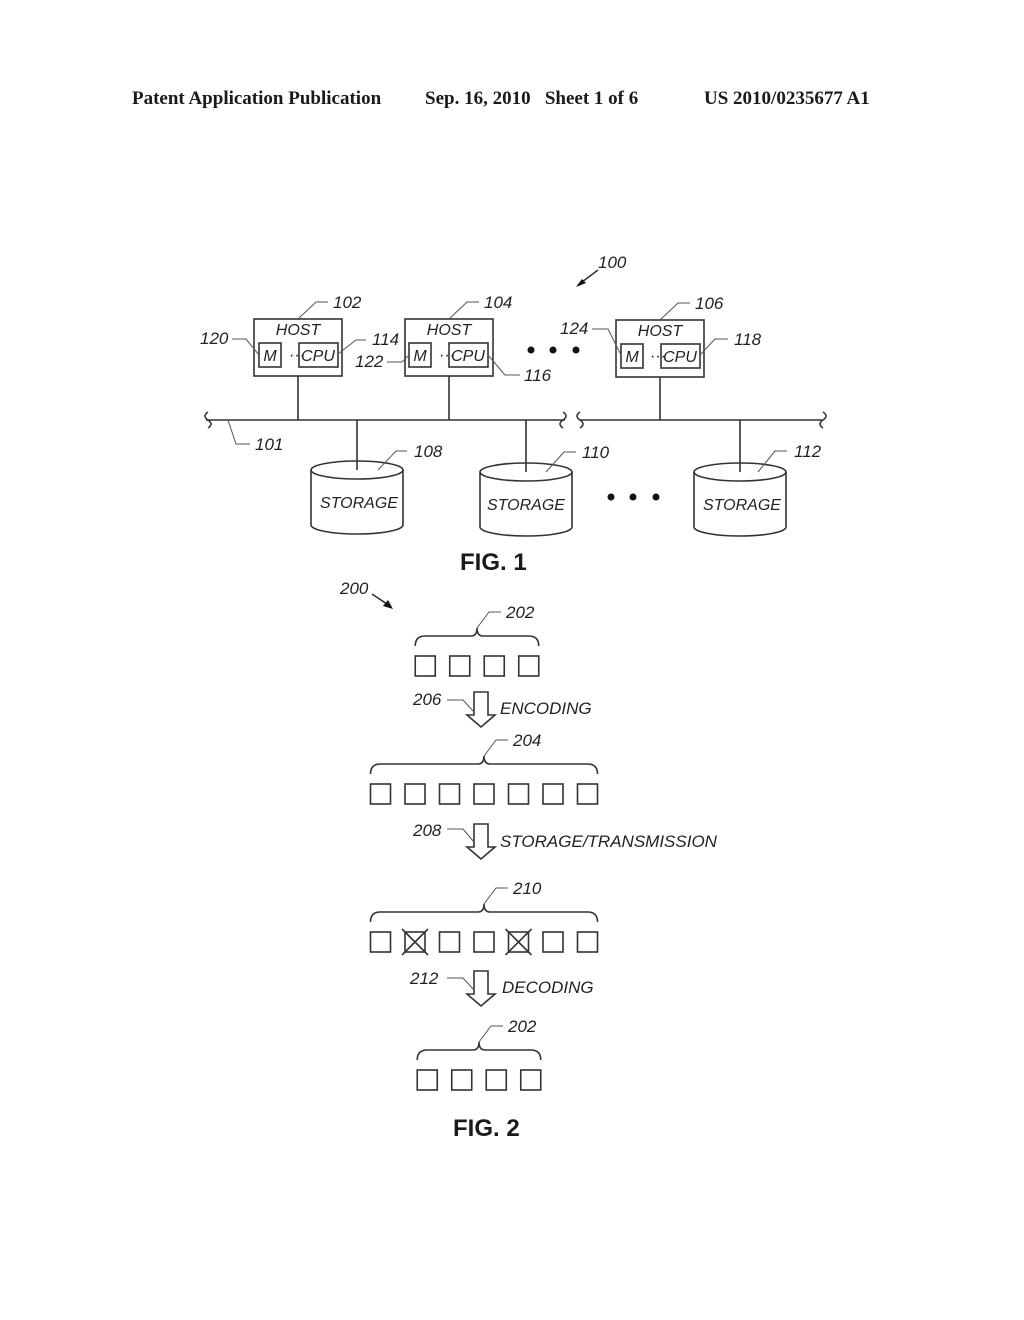 The height and width of the screenshot is (1320, 1024). What do you see at coordinates (527, 888) in the screenshot?
I see `group-ref: 210` at bounding box center [527, 888].